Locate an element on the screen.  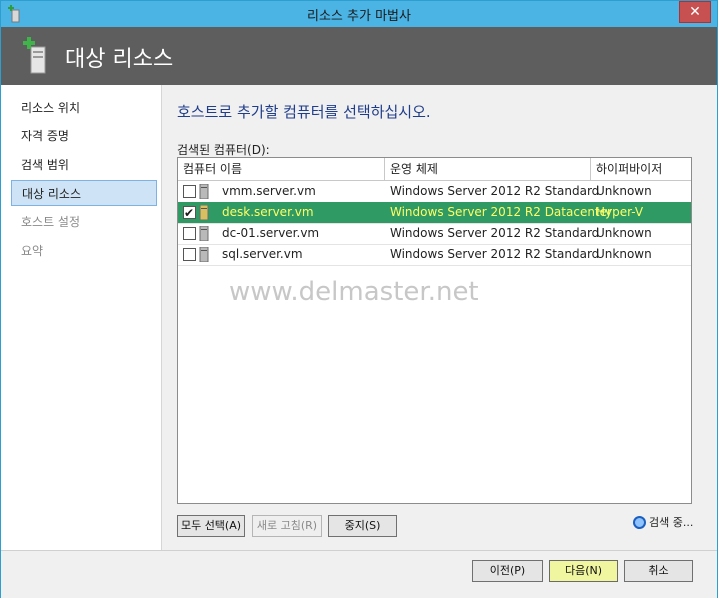
operating-system: Windows Server 2012 R2 Datacenter is located at coordinates (501, 212).